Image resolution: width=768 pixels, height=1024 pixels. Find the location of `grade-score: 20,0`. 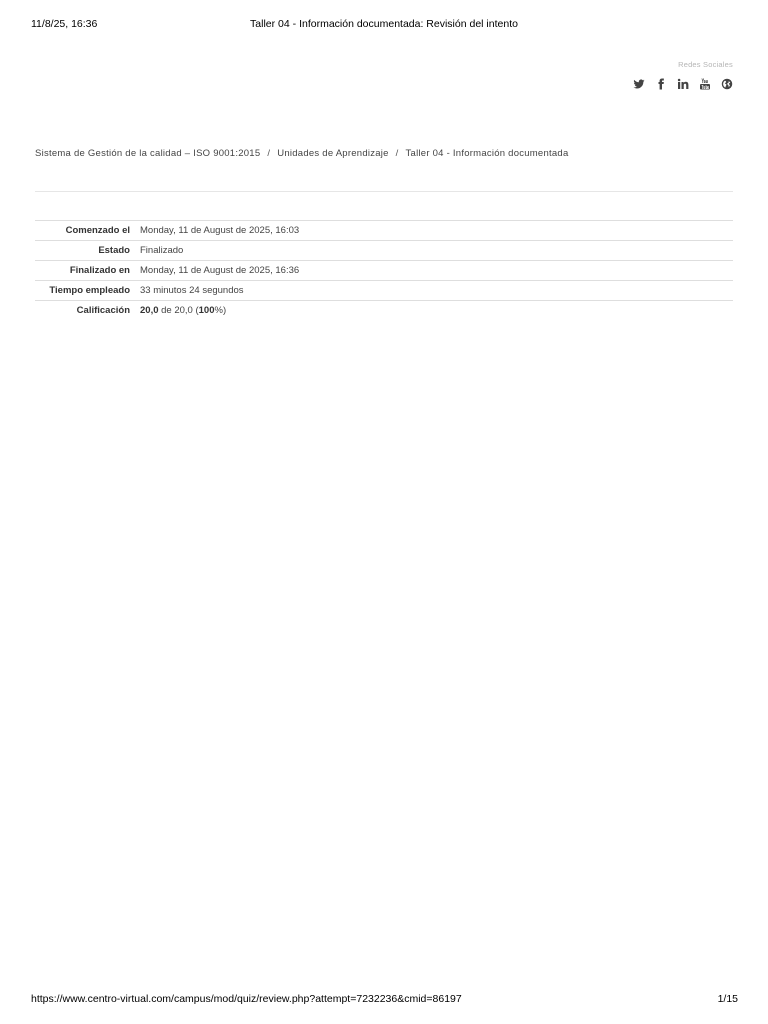

grade-score: 20,0 is located at coordinates (149, 310).